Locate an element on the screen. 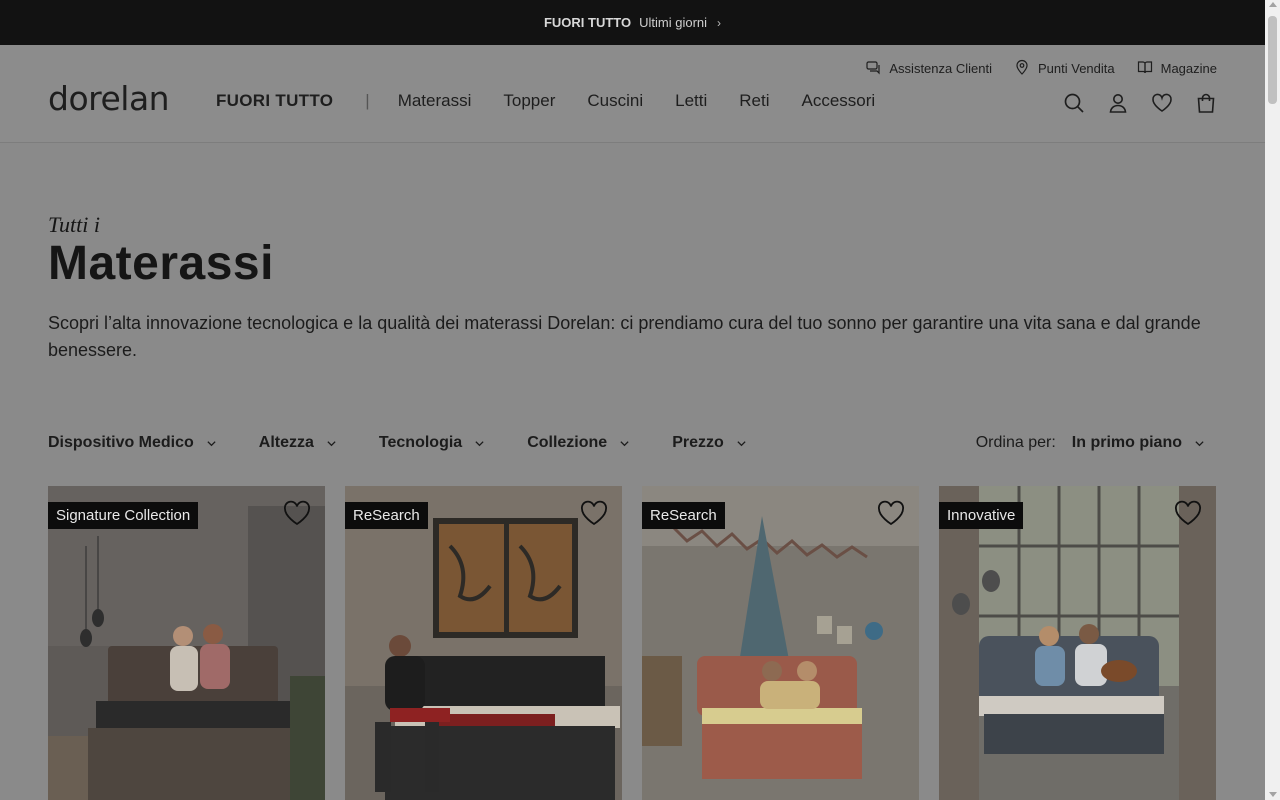 The height and width of the screenshot is (800, 1280). utility-link-magazine: Magazine is located at coordinates (1177, 68).